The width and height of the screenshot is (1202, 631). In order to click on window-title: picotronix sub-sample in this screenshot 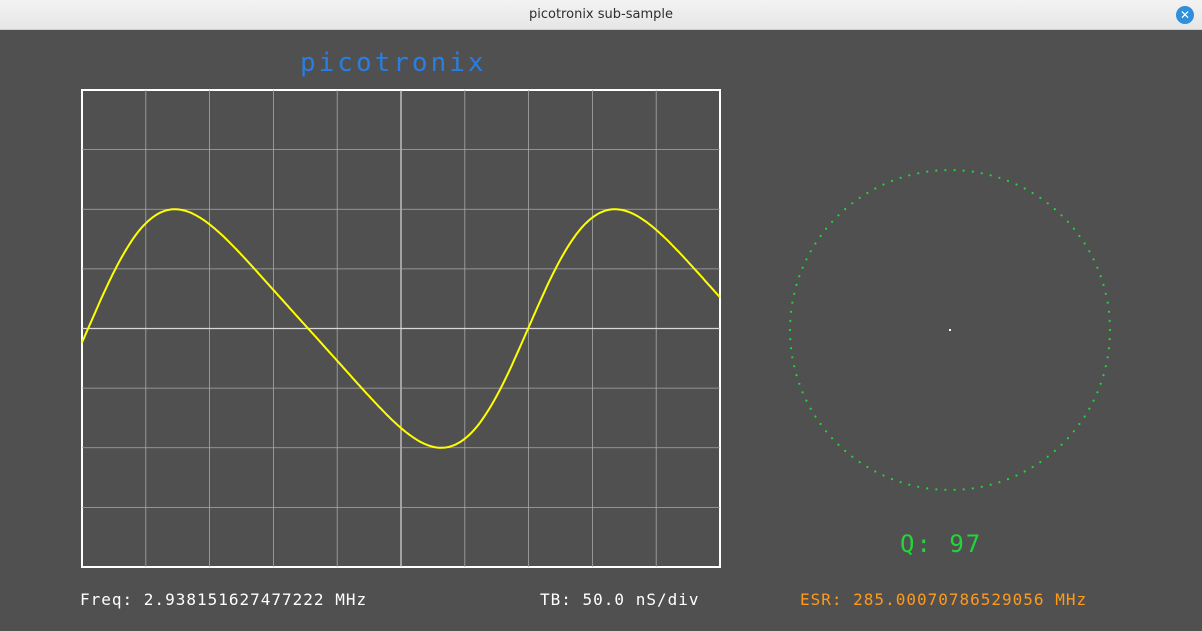, I will do `click(601, 14)`.